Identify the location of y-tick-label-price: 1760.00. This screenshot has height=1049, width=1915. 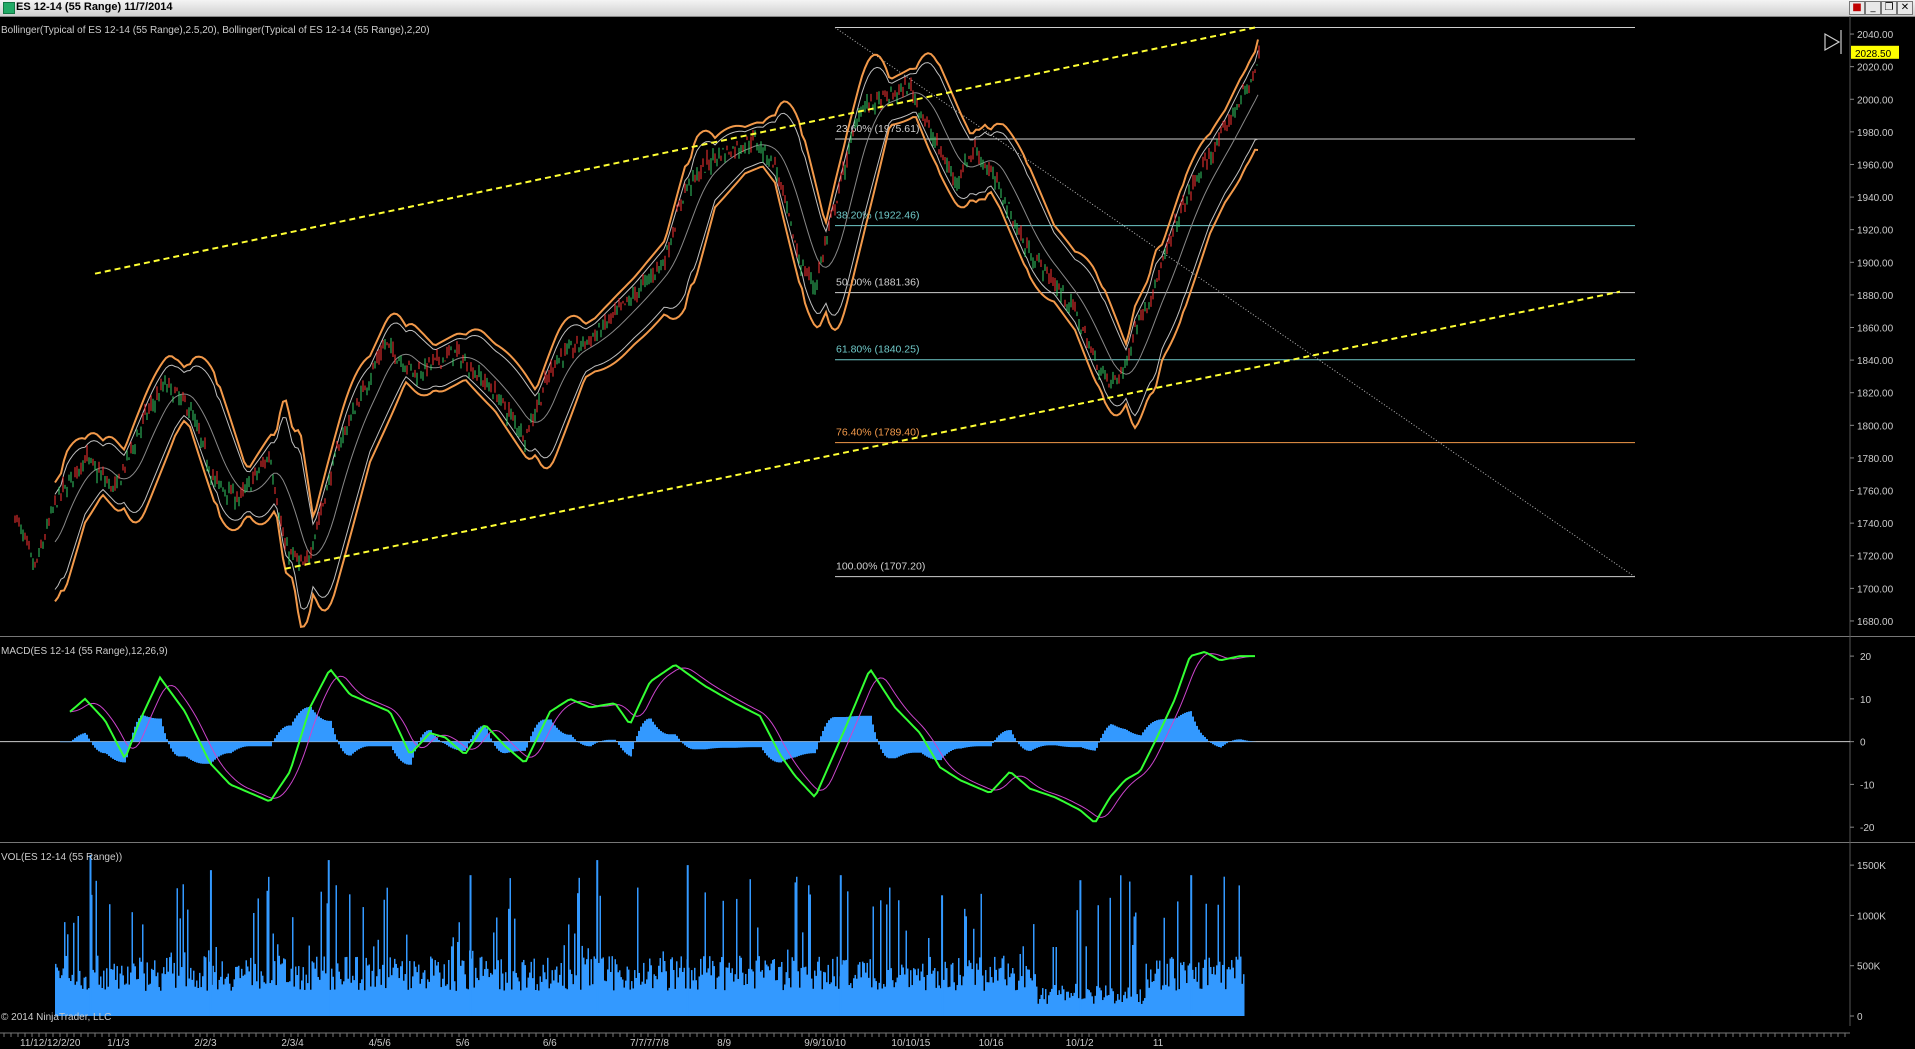
(1875, 492).